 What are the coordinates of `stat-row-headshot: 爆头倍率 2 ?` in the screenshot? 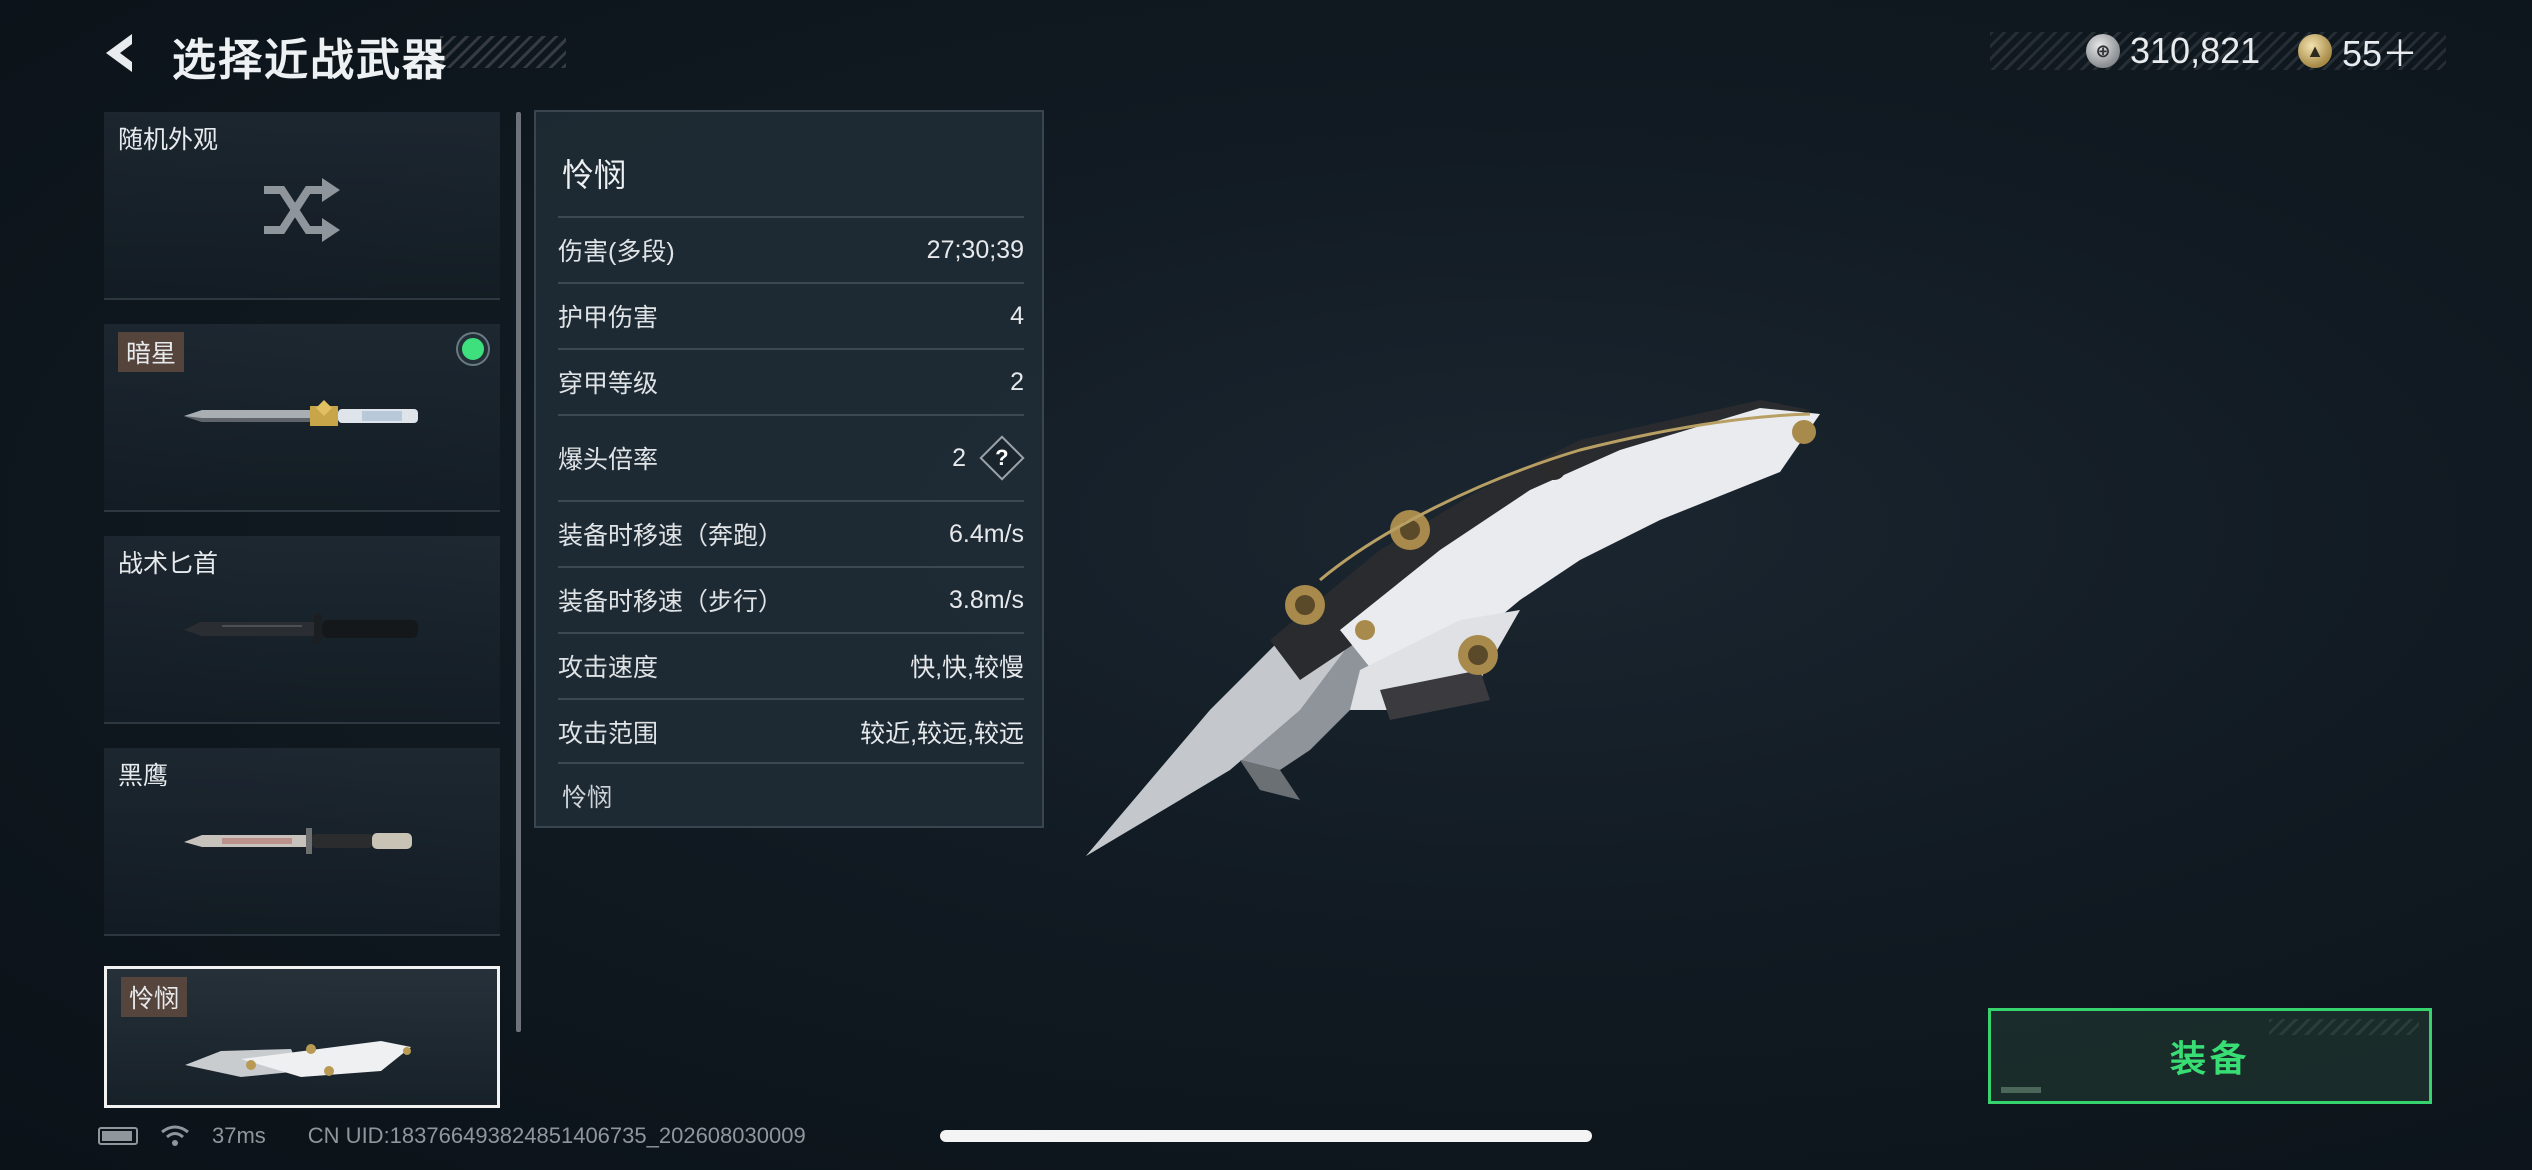 It's located at (791, 457).